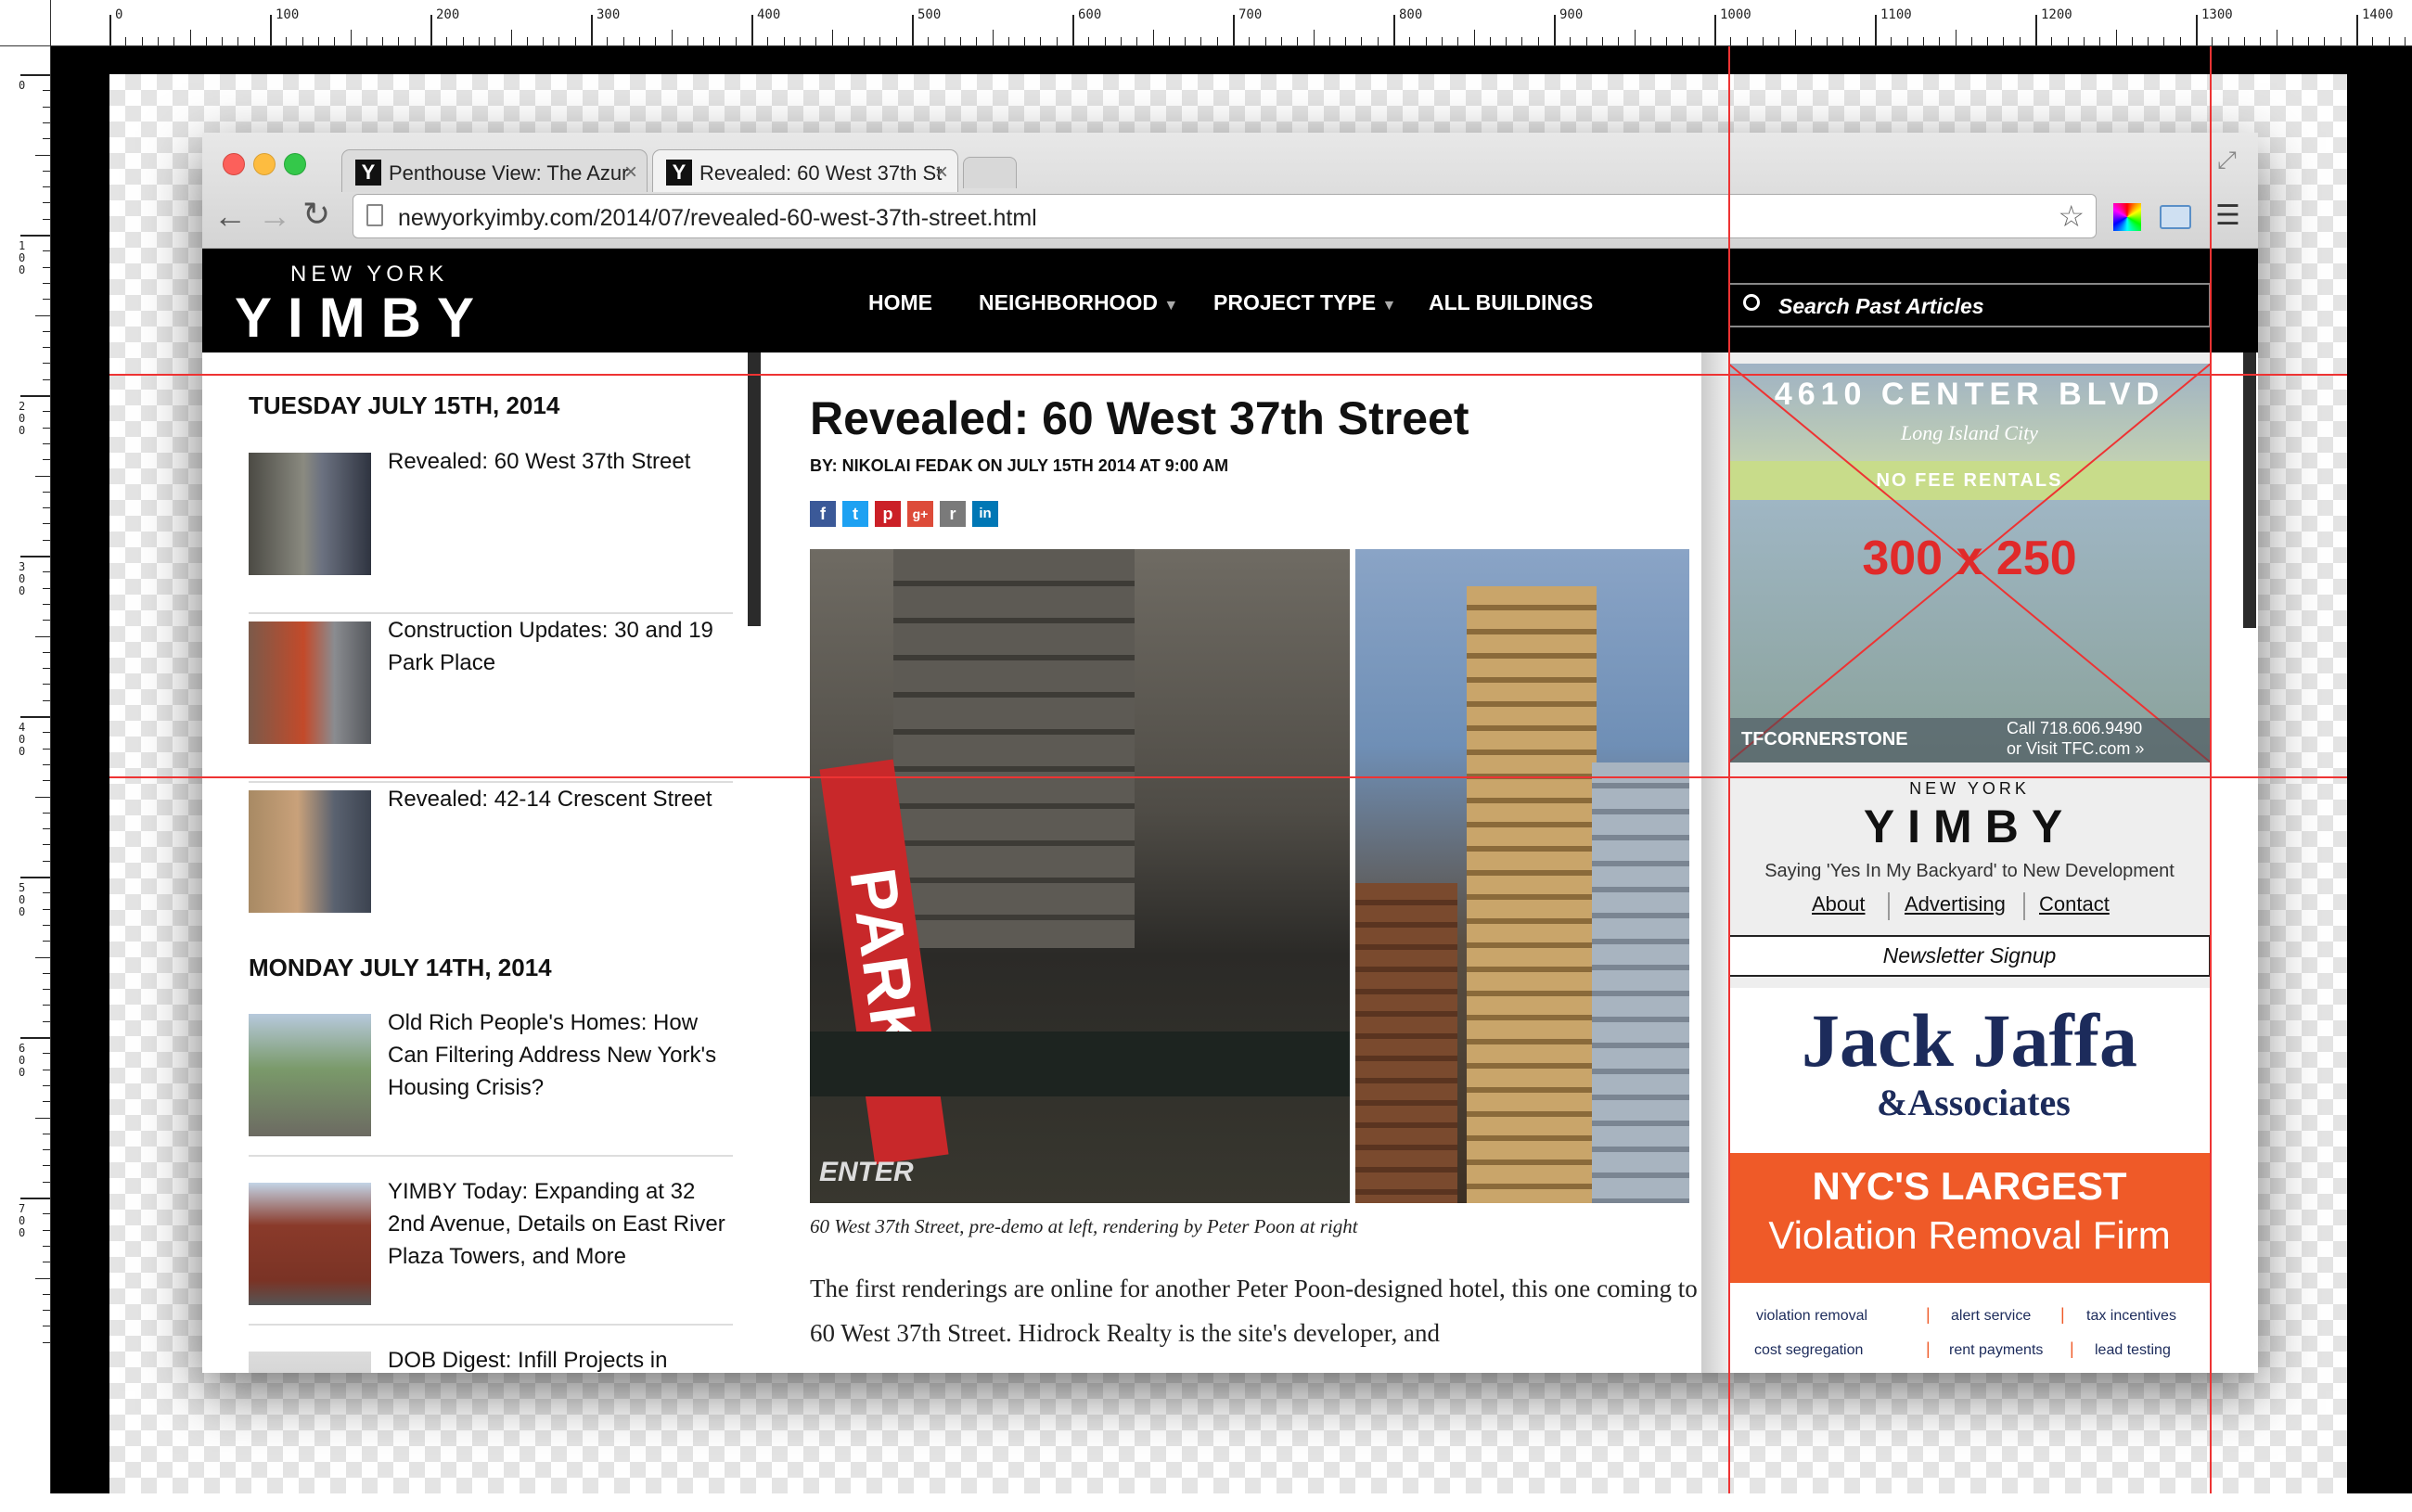 This screenshot has height=1512, width=2412. I want to click on post-link: Revealed: 42-14 Crescent Street, so click(559, 799).